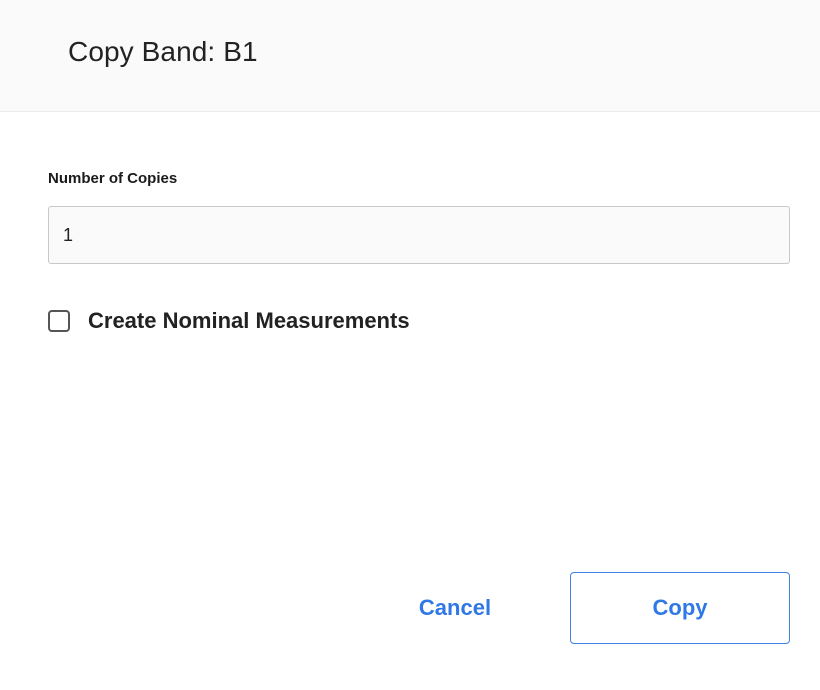  Describe the element at coordinates (249, 321) in the screenshot. I see `create-nominal-measurements-label: Create Nominal Measurements` at that location.